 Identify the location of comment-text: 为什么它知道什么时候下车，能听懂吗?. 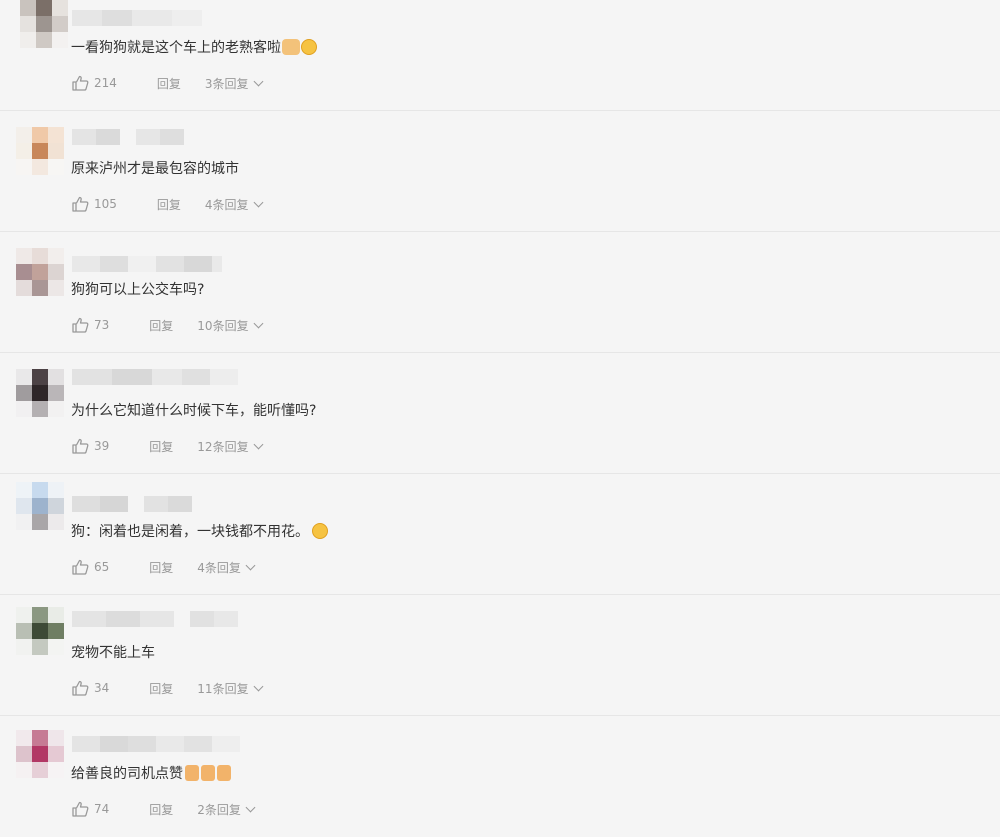
(193, 411).